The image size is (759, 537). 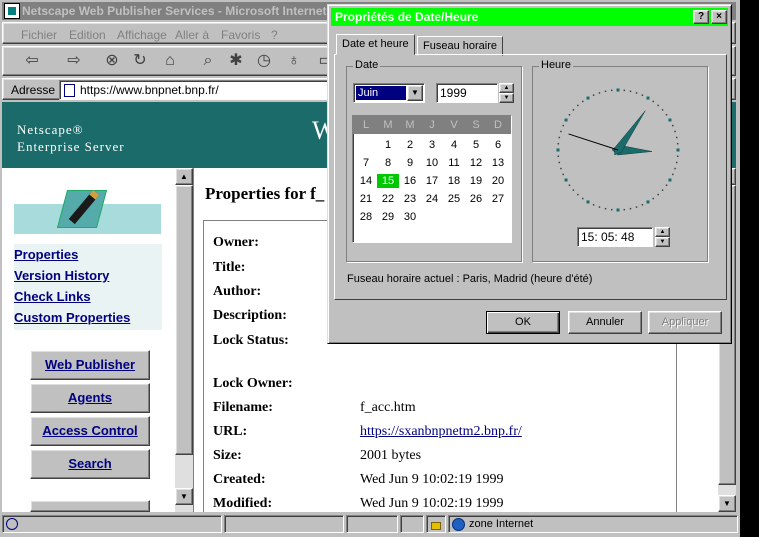 What do you see at coordinates (523, 322) in the screenshot?
I see `ok-button: OK` at bounding box center [523, 322].